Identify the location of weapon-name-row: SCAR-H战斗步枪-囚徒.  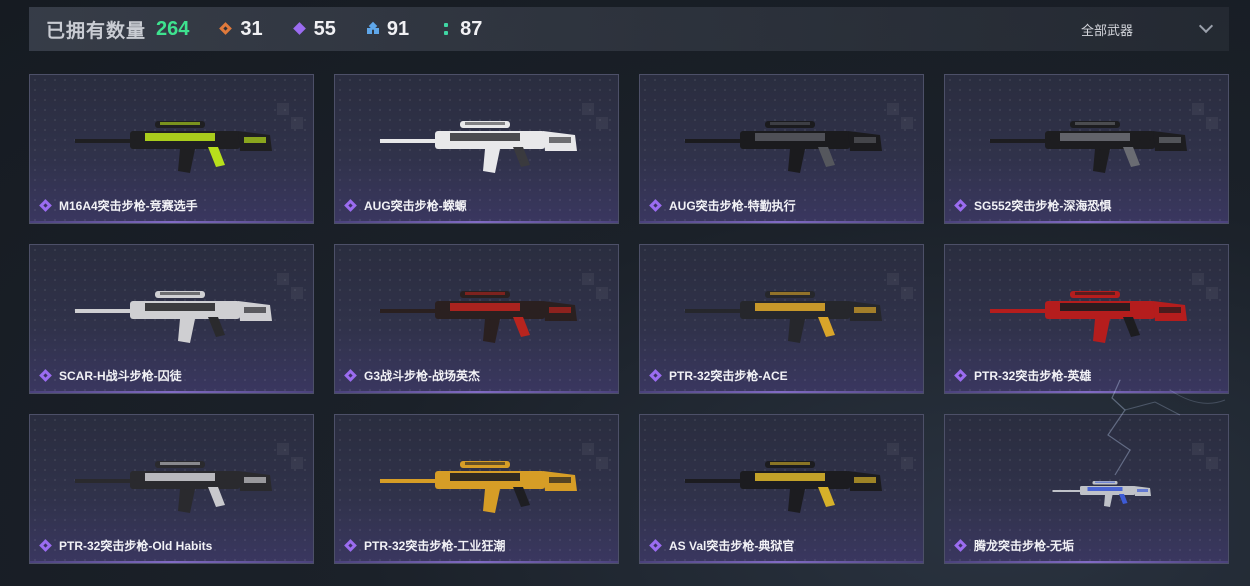
(110, 375).